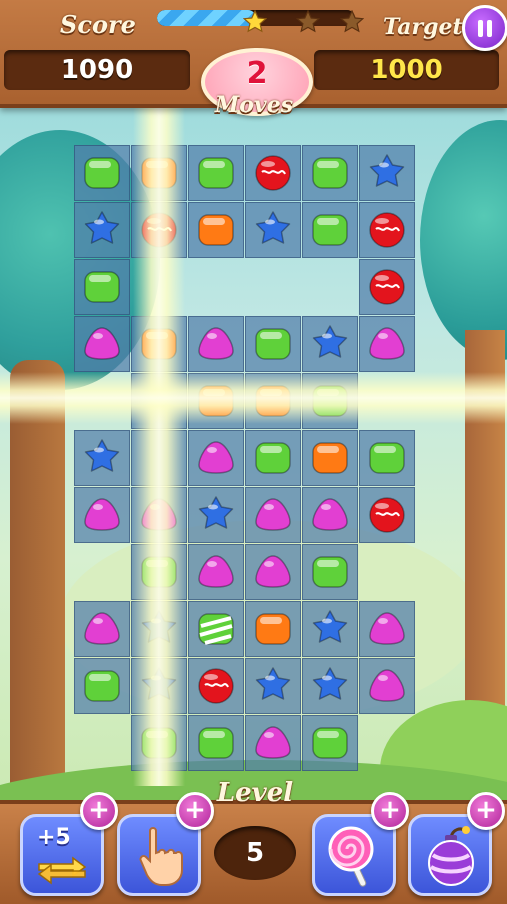  I want to click on lollipop-icon, so click(351, 856).